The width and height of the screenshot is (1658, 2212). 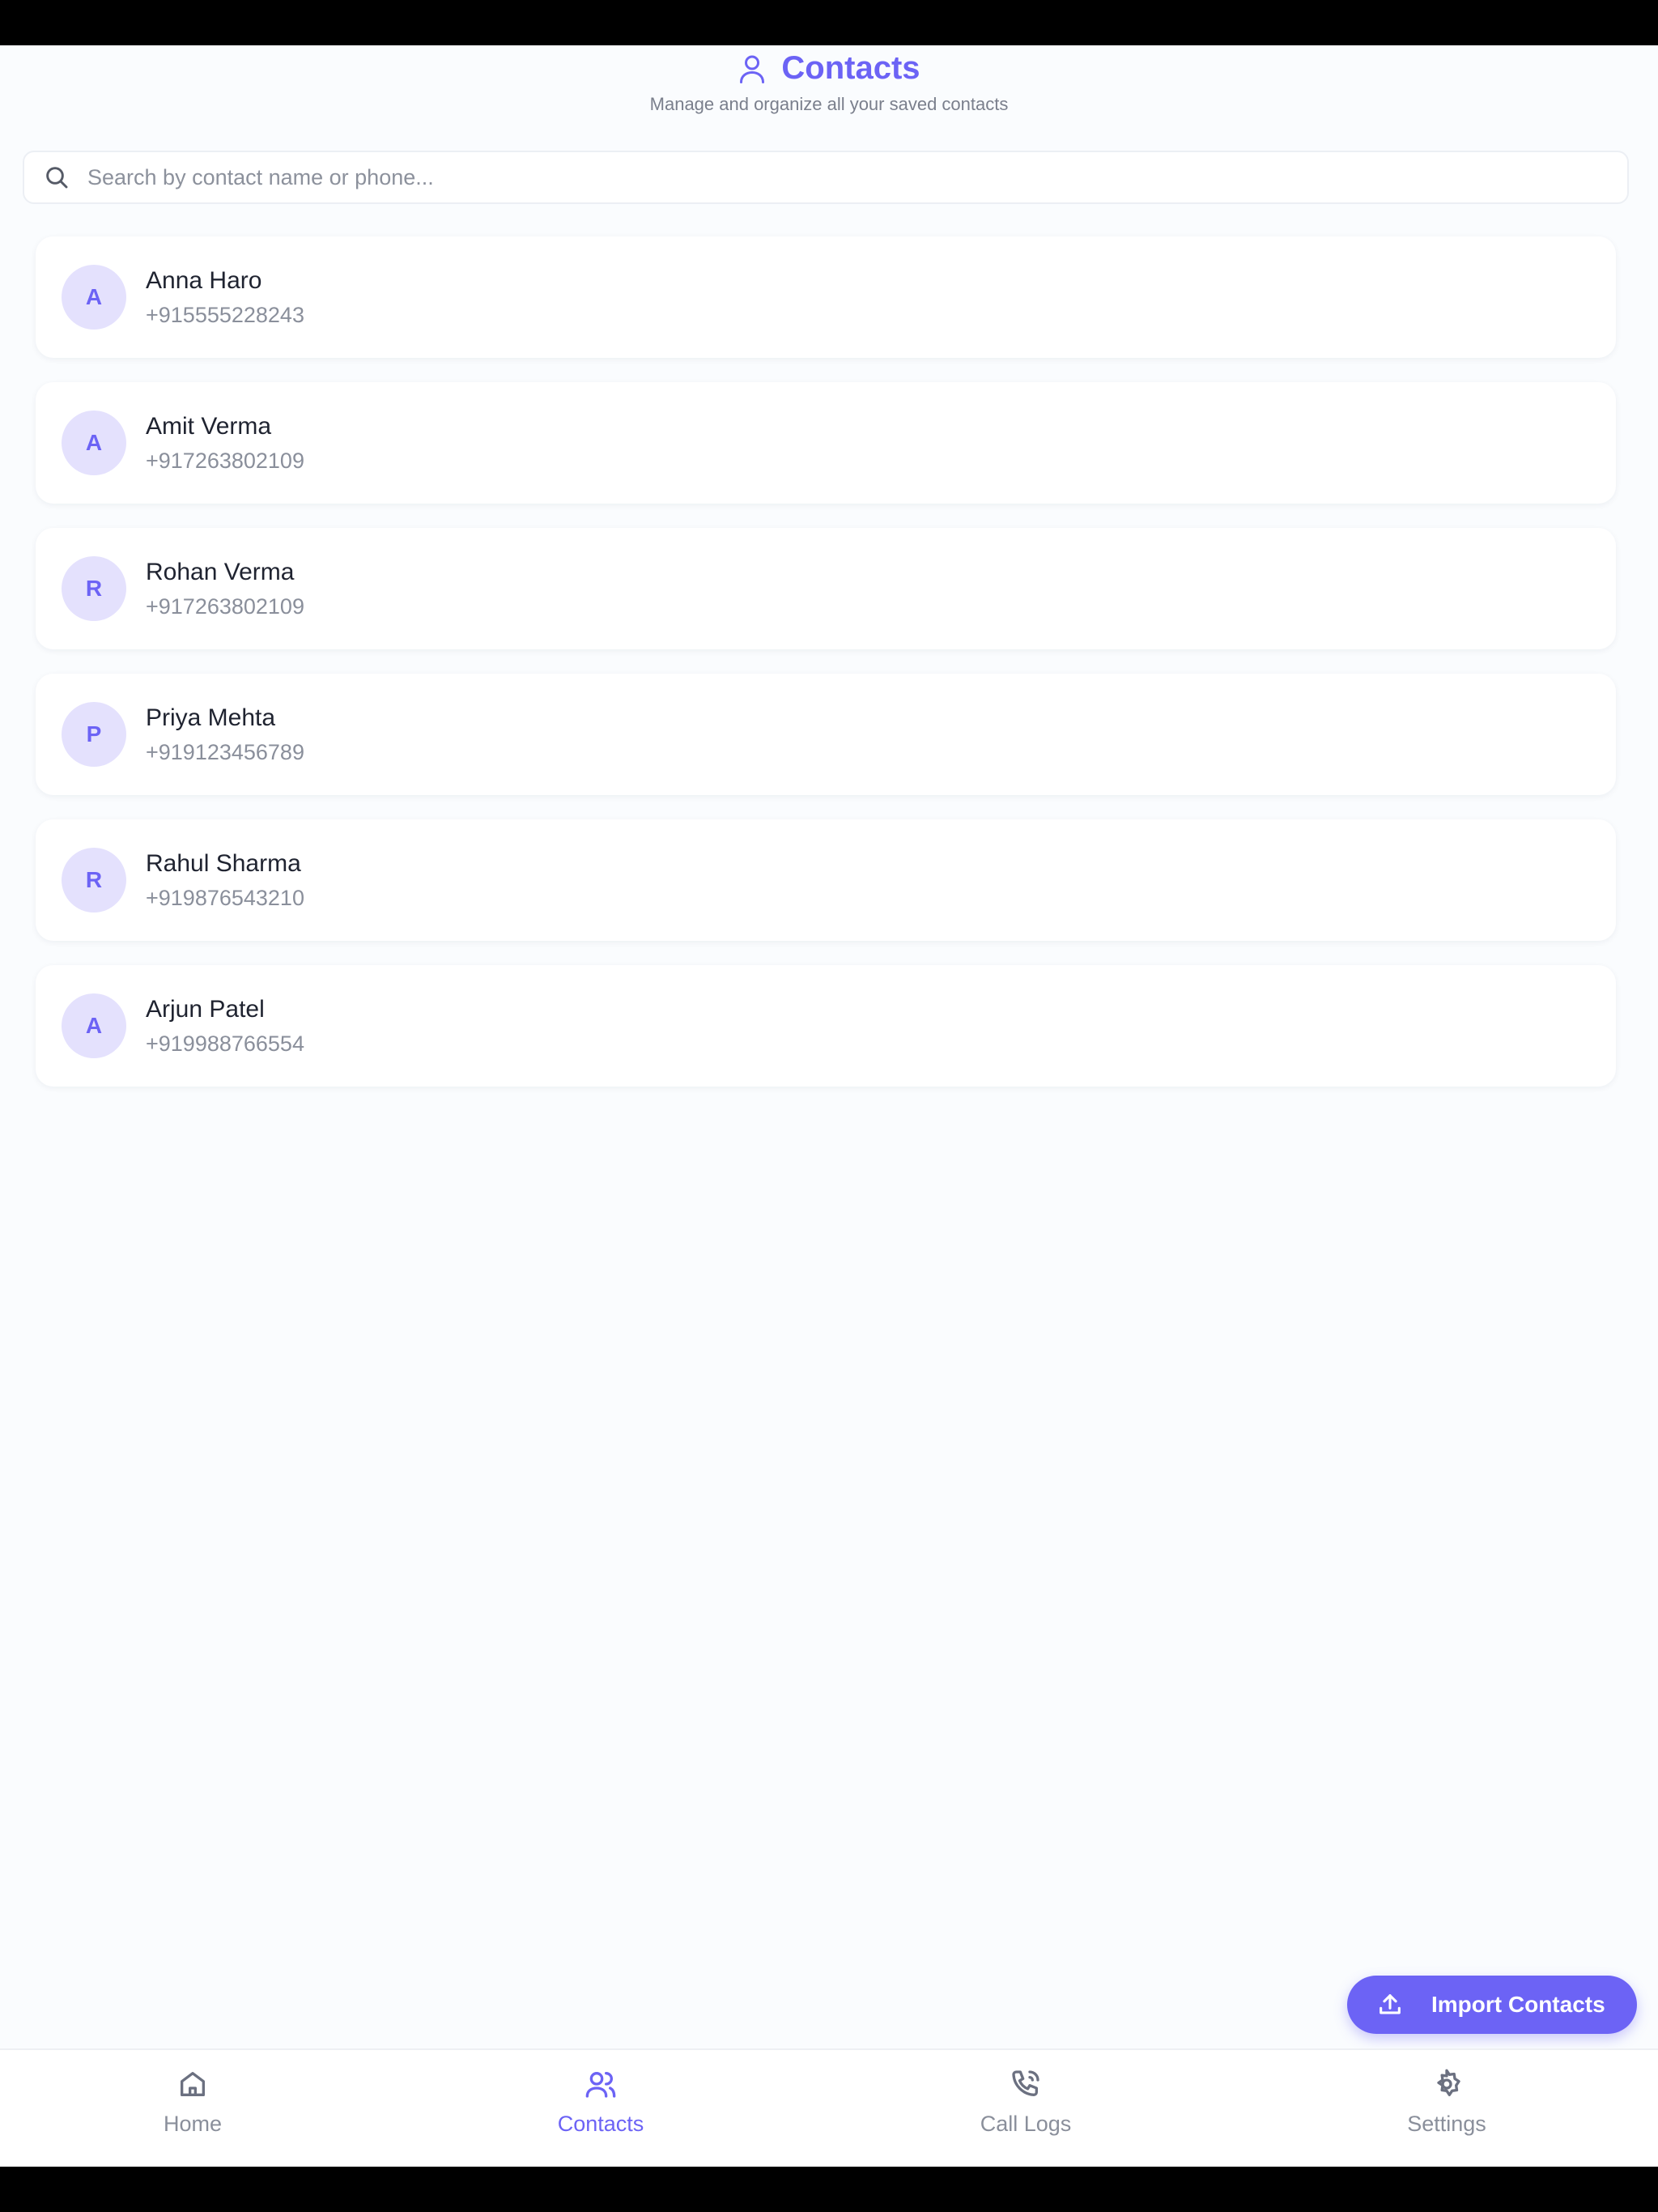 What do you see at coordinates (826, 589) in the screenshot?
I see `contact-card: R Rohan Verma +917263802109` at bounding box center [826, 589].